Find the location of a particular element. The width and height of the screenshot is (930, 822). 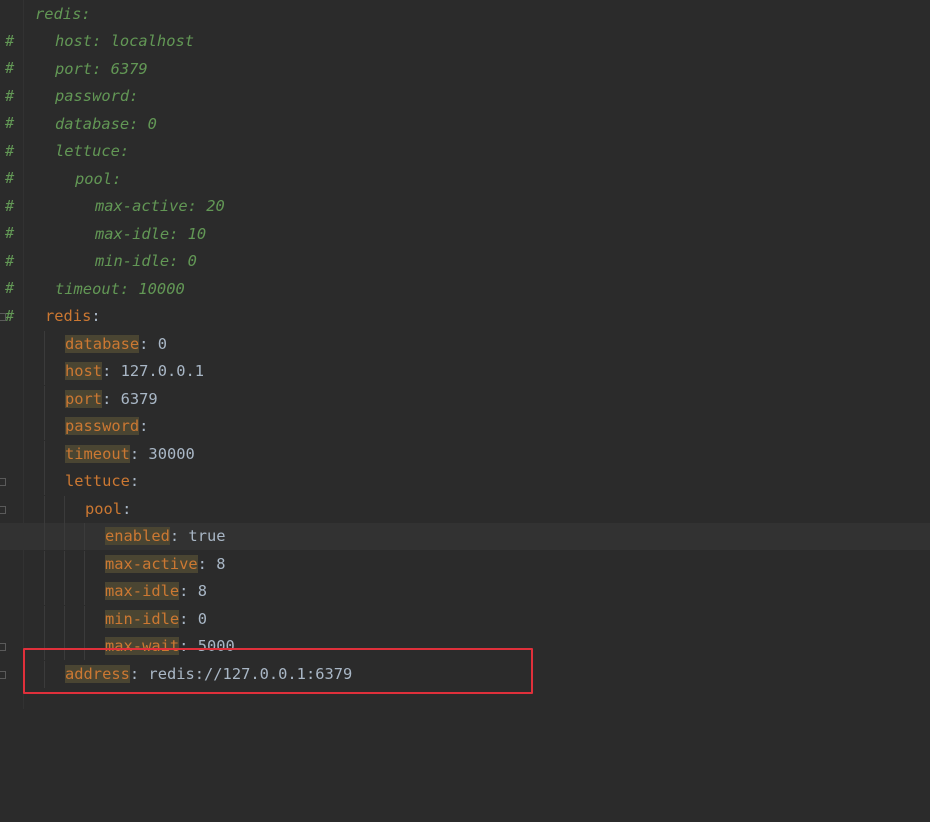

yaml-key: max-idle is located at coordinates (142, 591).